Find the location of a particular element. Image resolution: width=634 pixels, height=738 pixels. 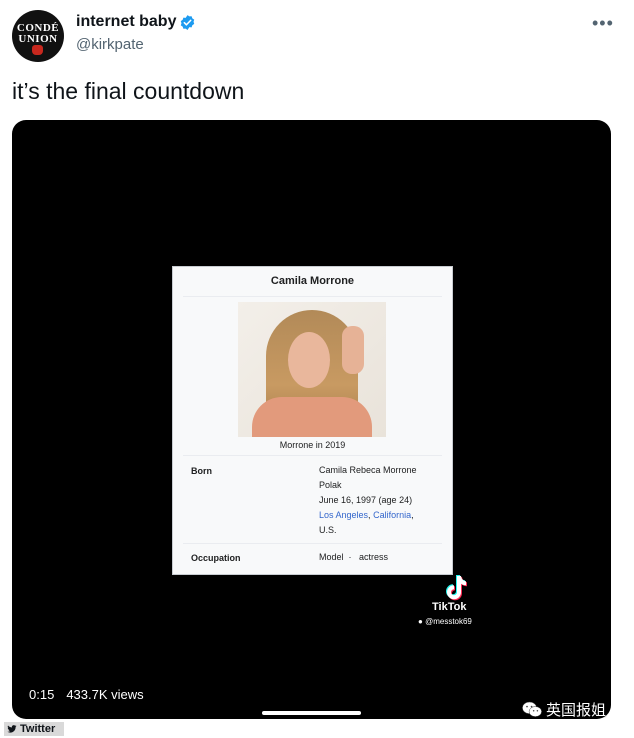

infobox-title: Camila Morrone is located at coordinates (312, 281).